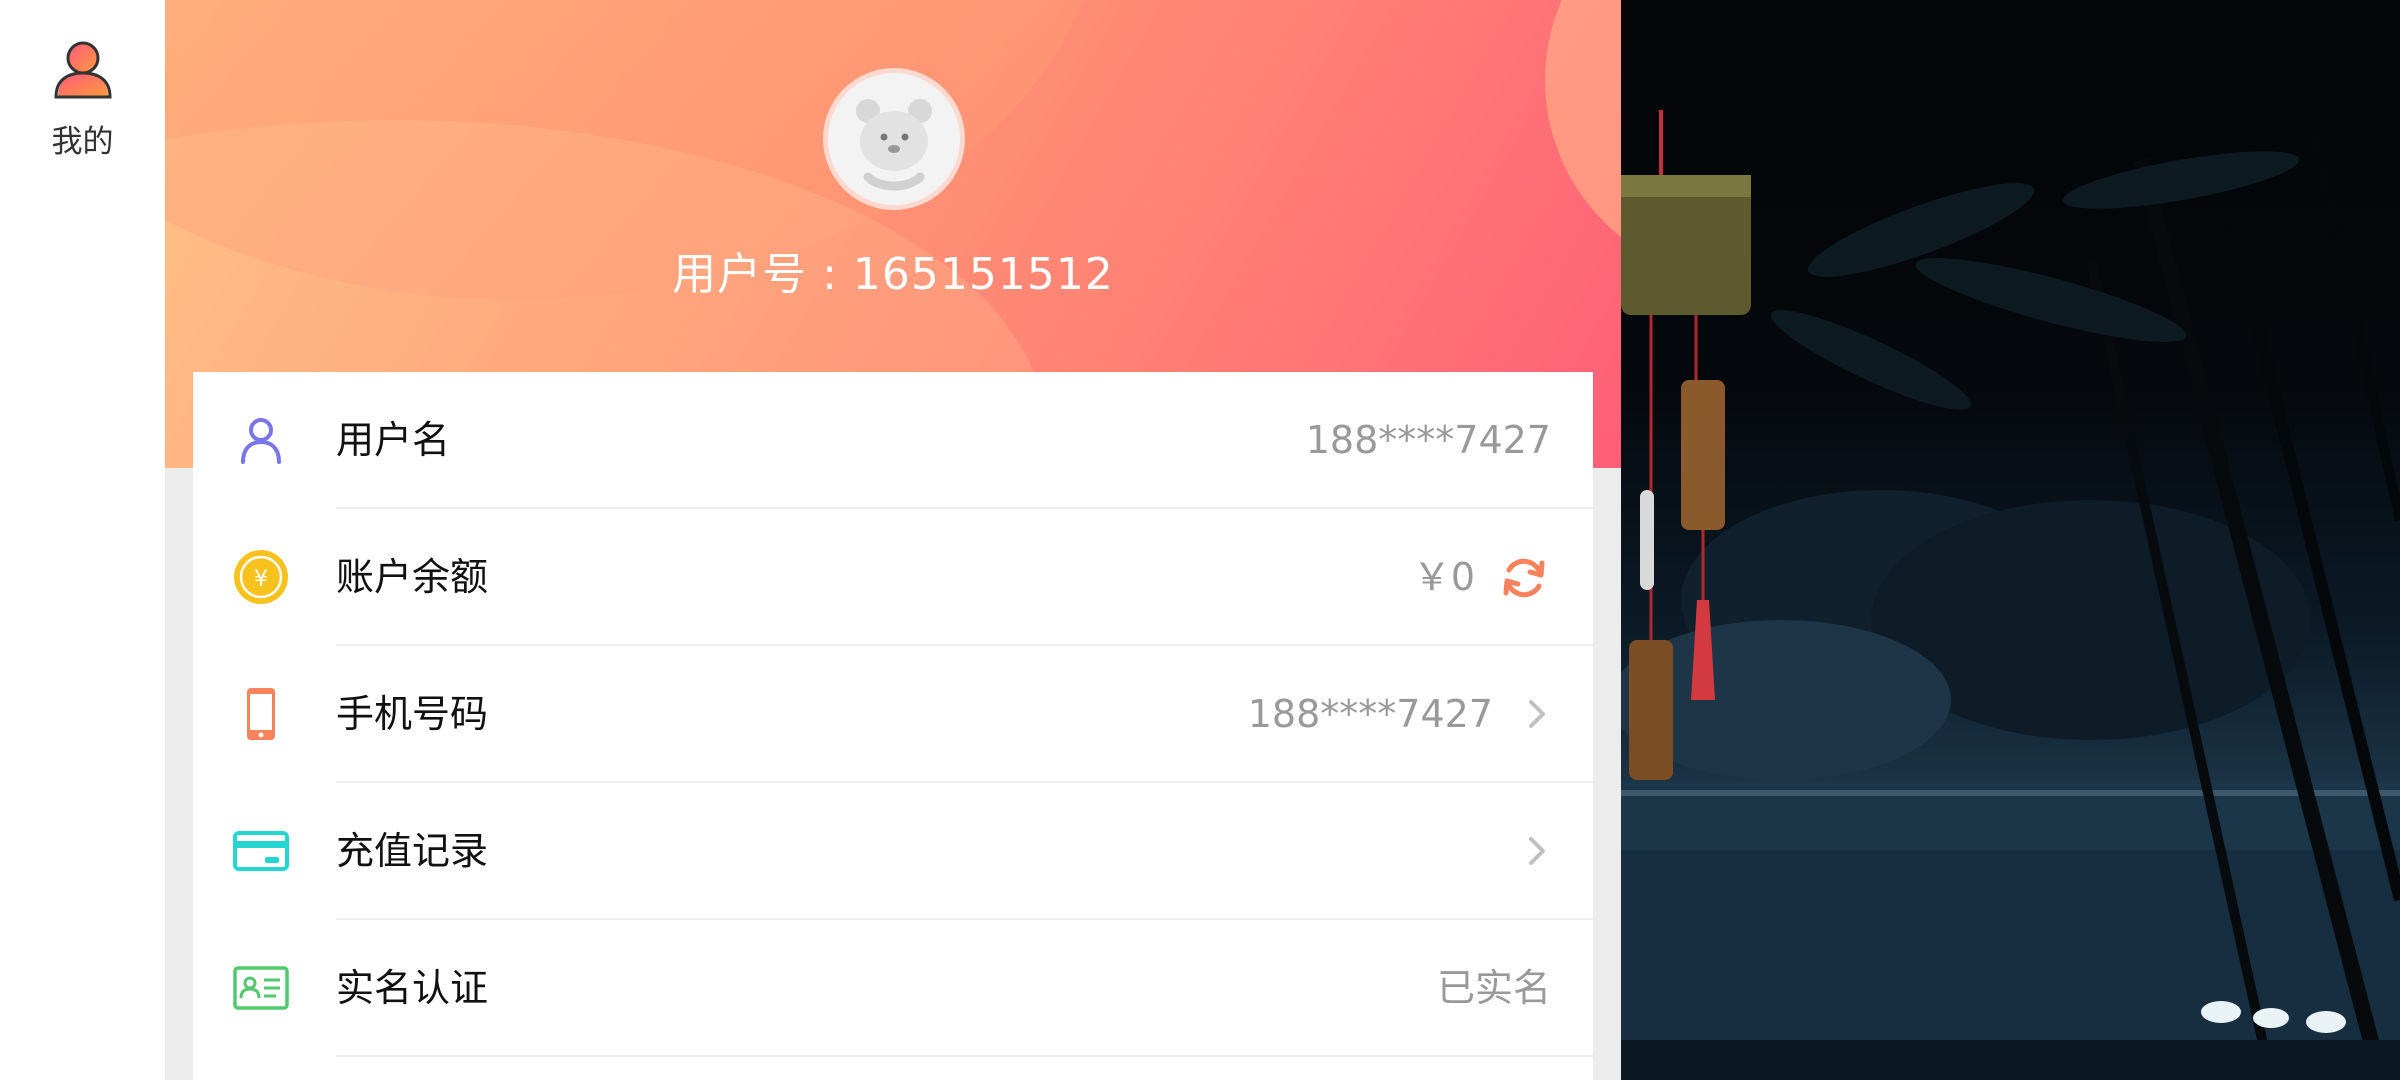 The width and height of the screenshot is (2400, 1080). What do you see at coordinates (82, 105) in the screenshot?
I see `tab-mine: 我的` at bounding box center [82, 105].